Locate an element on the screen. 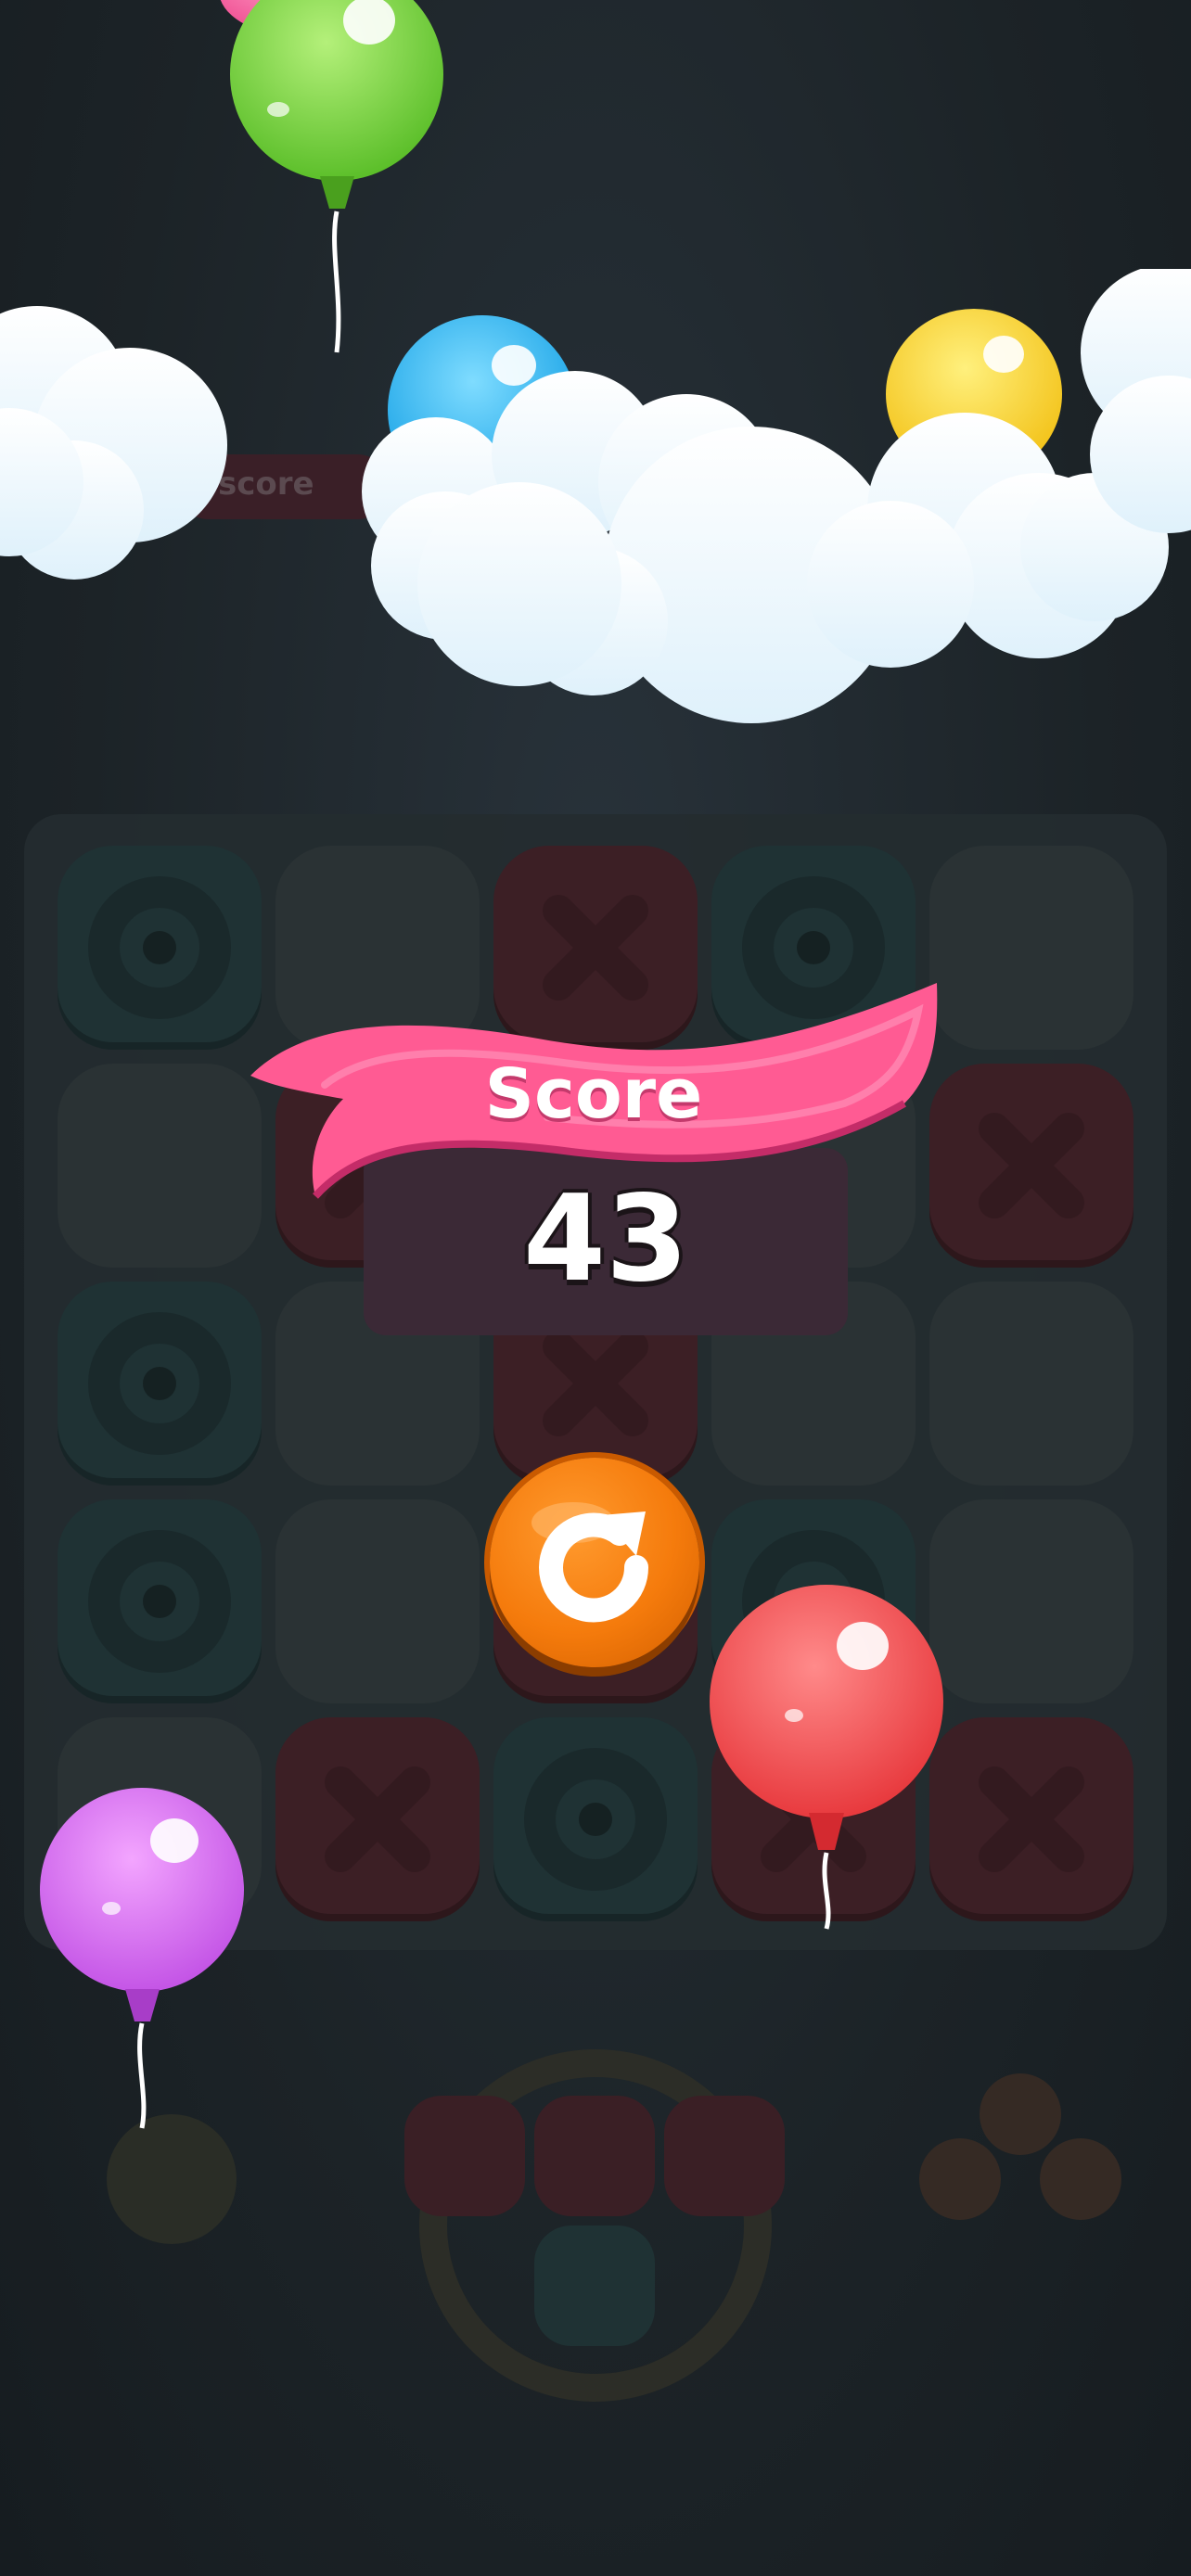 This screenshot has height=2576, width=1191. restart-button is located at coordinates (594, 1562).